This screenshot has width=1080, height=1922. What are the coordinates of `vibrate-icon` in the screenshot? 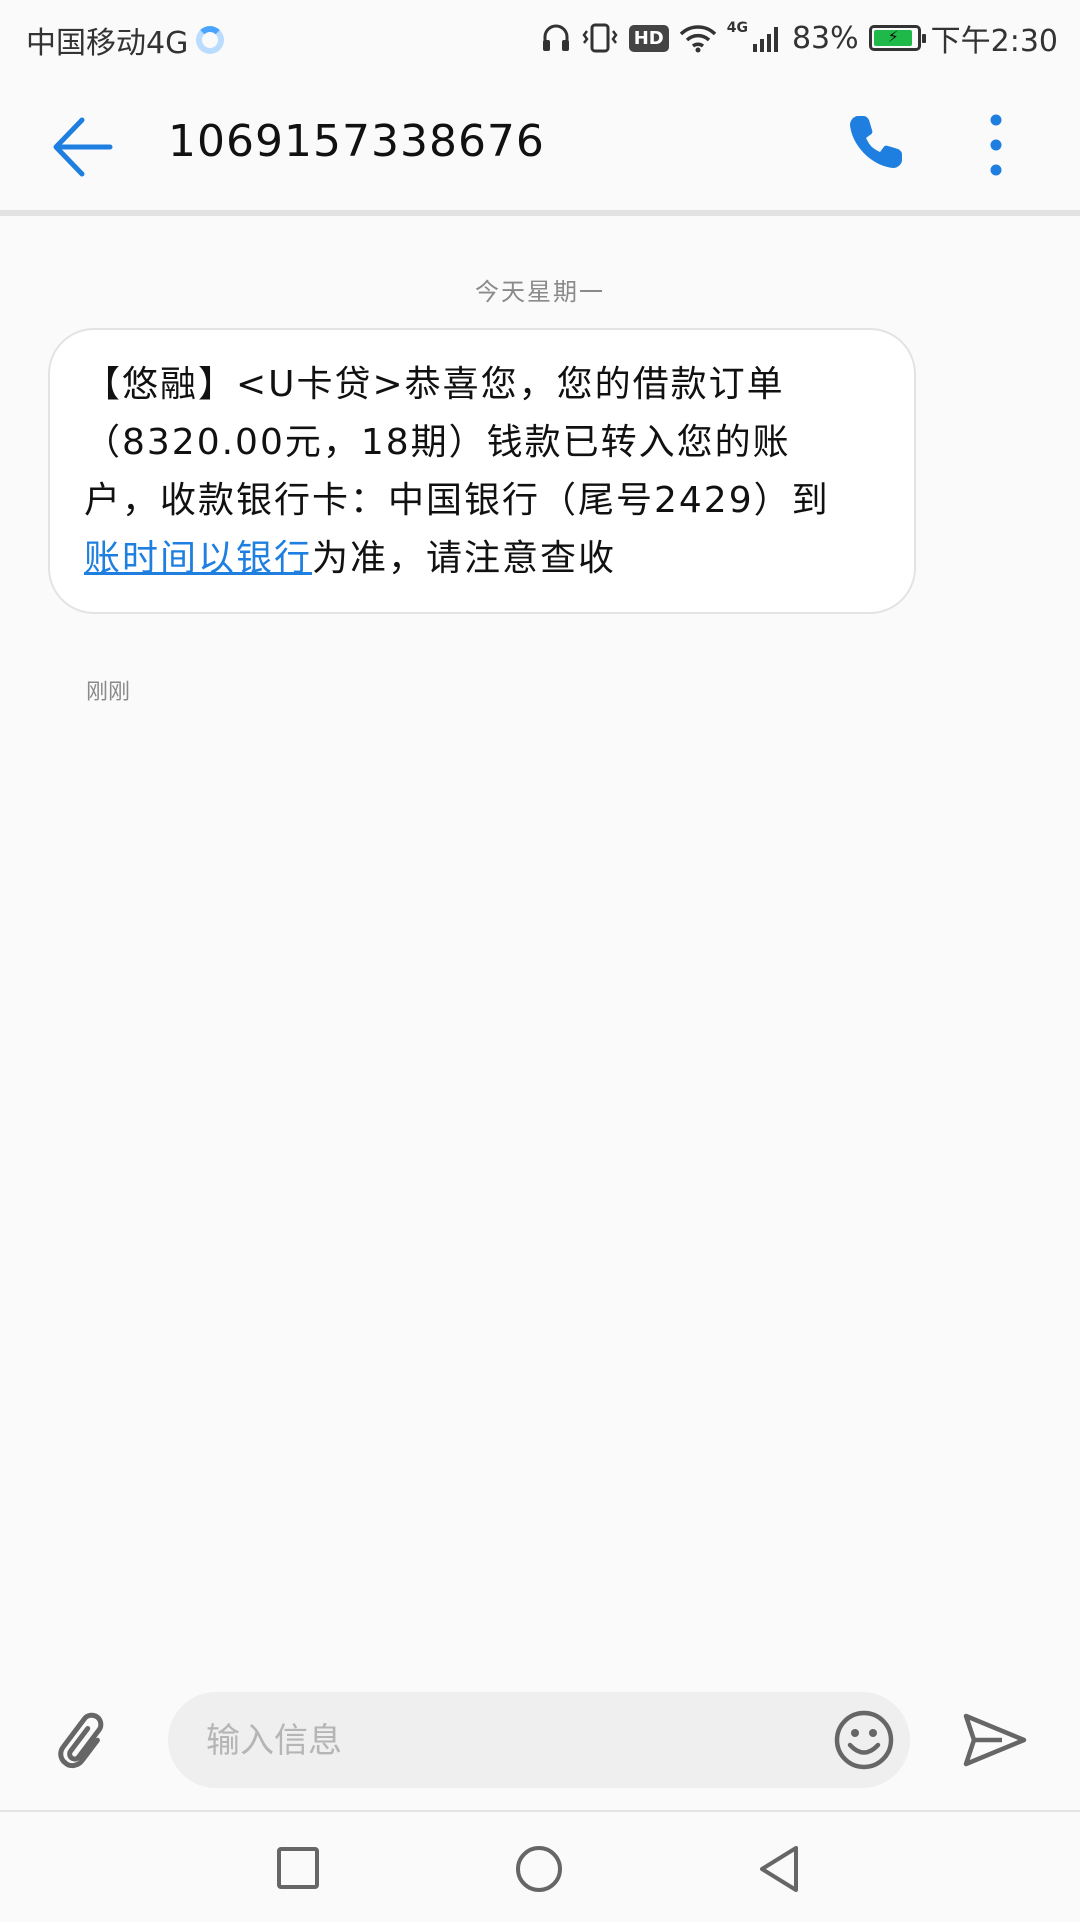 It's located at (600, 38).